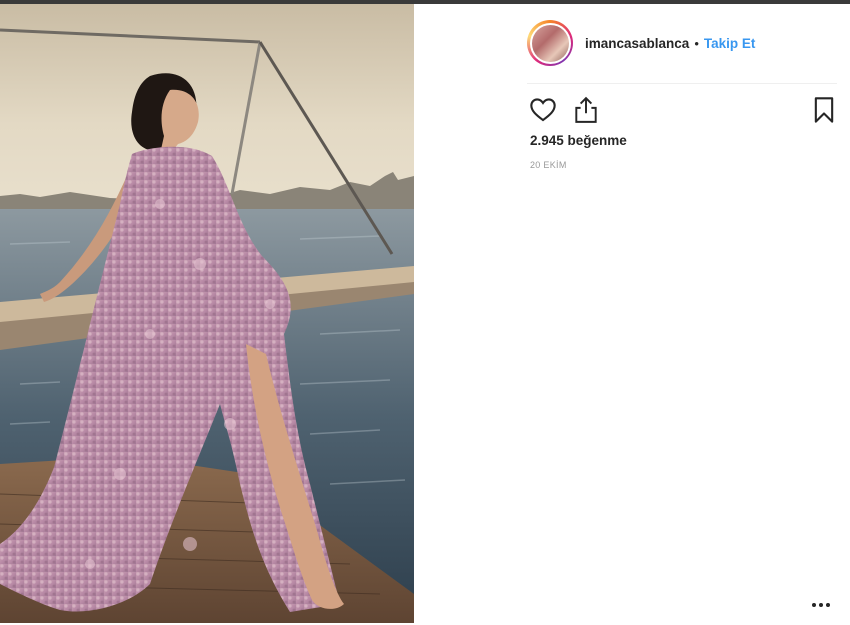  I want to click on post-header: imancasablanca • Takip Et, so click(677, 43).